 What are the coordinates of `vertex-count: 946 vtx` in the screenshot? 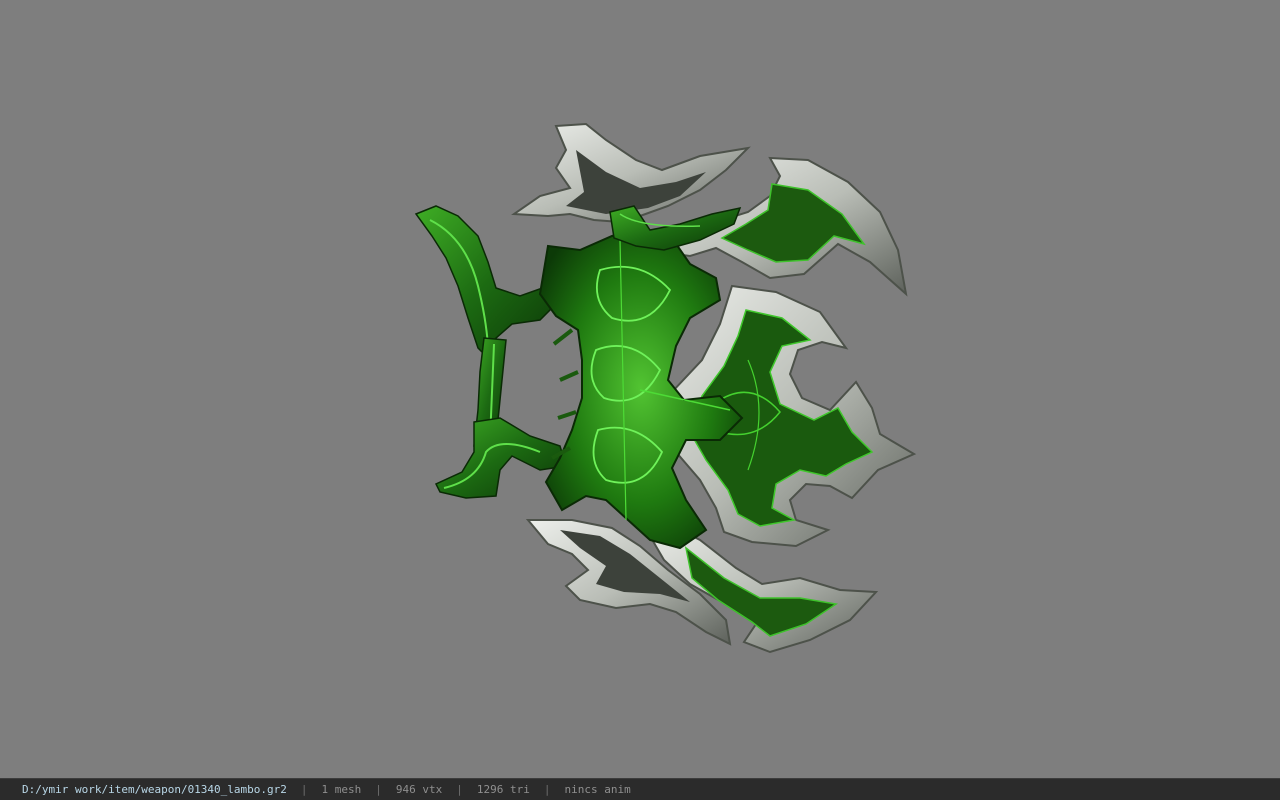 It's located at (419, 789).